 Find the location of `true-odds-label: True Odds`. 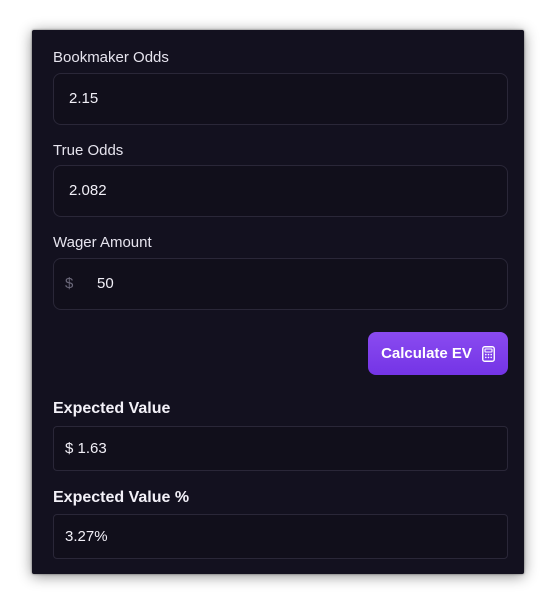

true-odds-label: True Odds is located at coordinates (88, 150).